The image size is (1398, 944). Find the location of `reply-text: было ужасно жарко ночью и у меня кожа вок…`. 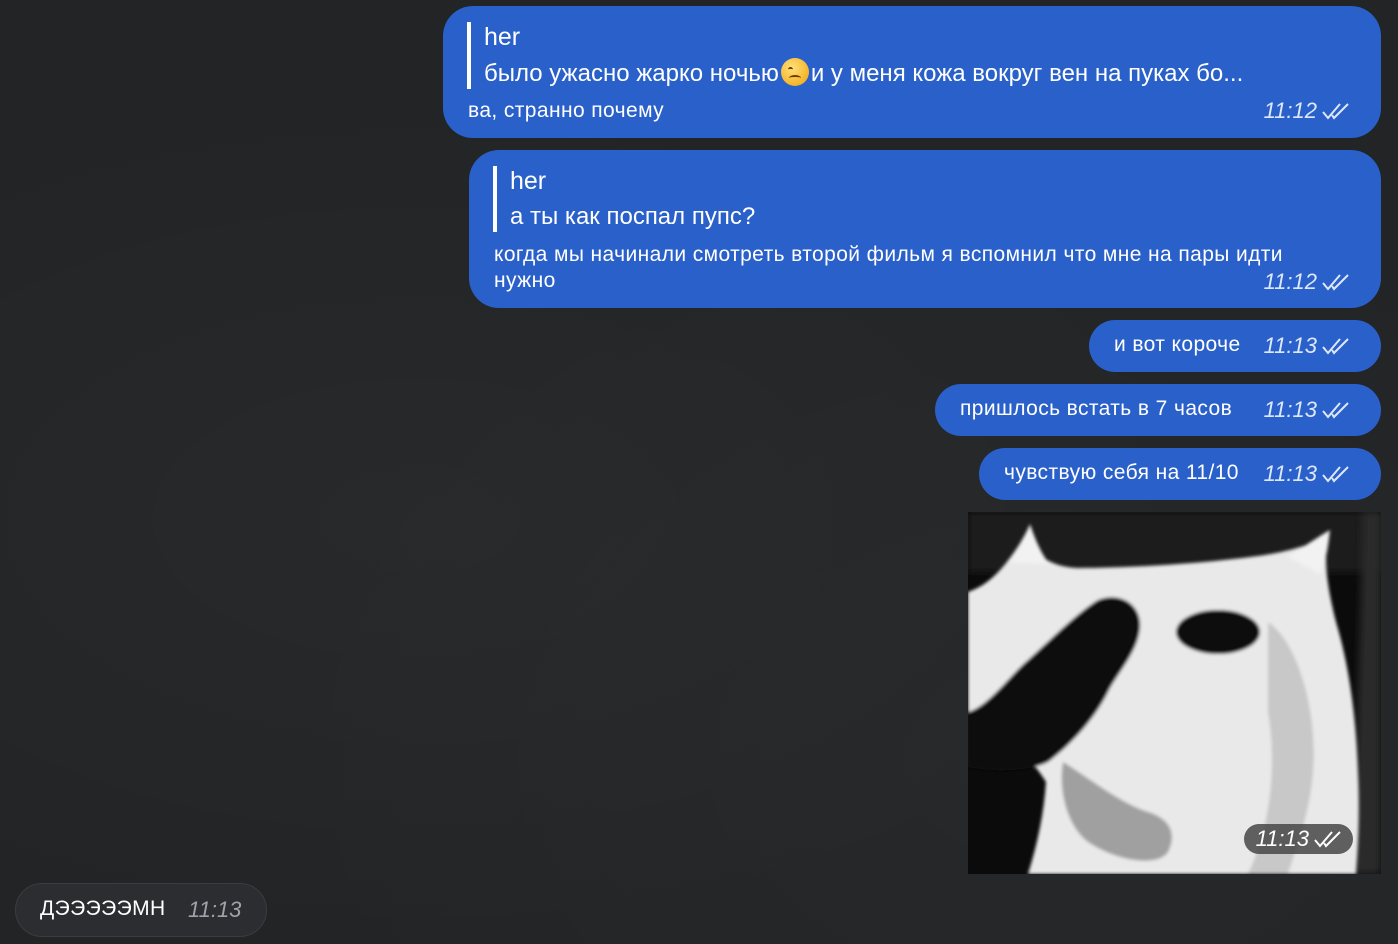

reply-text: было ужасно жарко ночью и у меня кожа вок… is located at coordinates (924, 73).